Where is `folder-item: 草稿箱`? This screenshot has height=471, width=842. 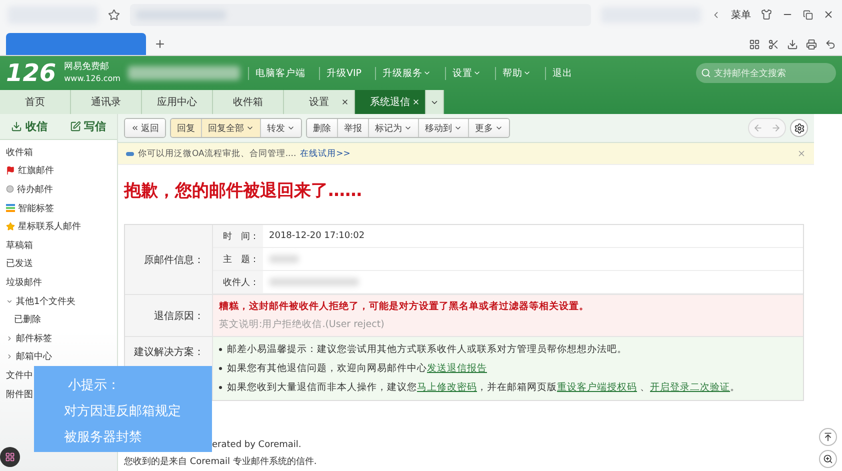 folder-item: 草稿箱 is located at coordinates (58, 245).